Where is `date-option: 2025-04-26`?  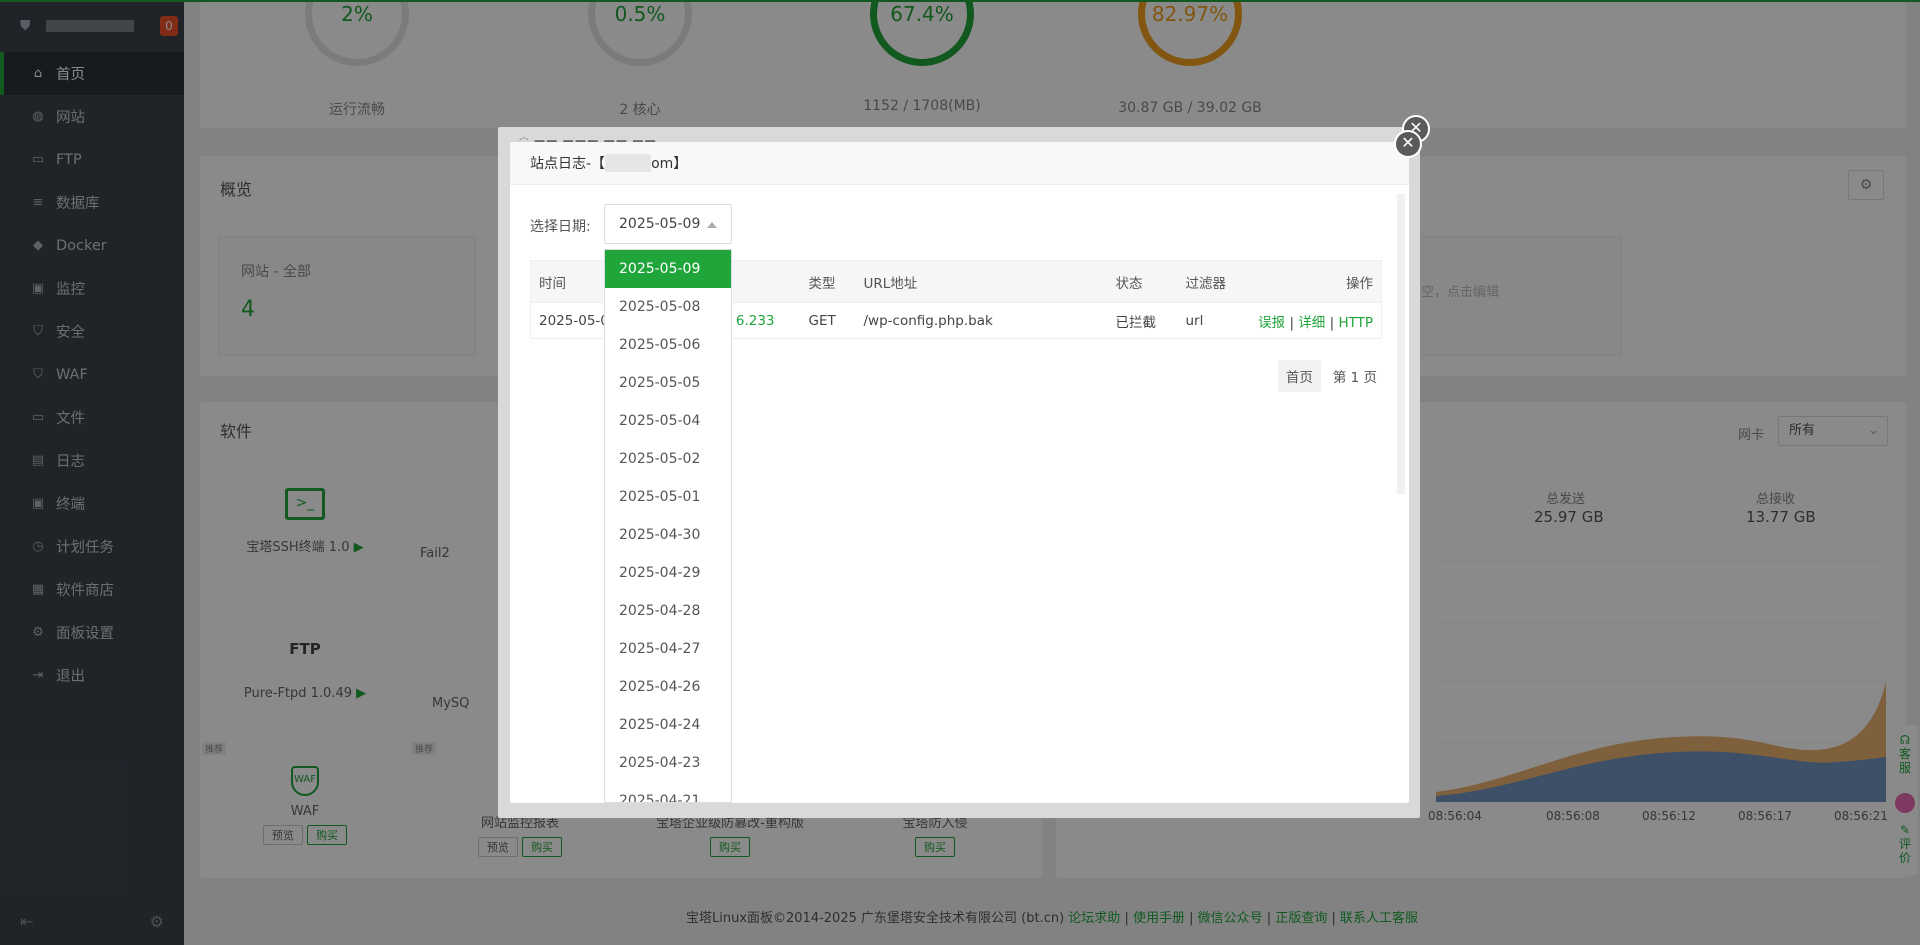 date-option: 2025-04-26 is located at coordinates (668, 687).